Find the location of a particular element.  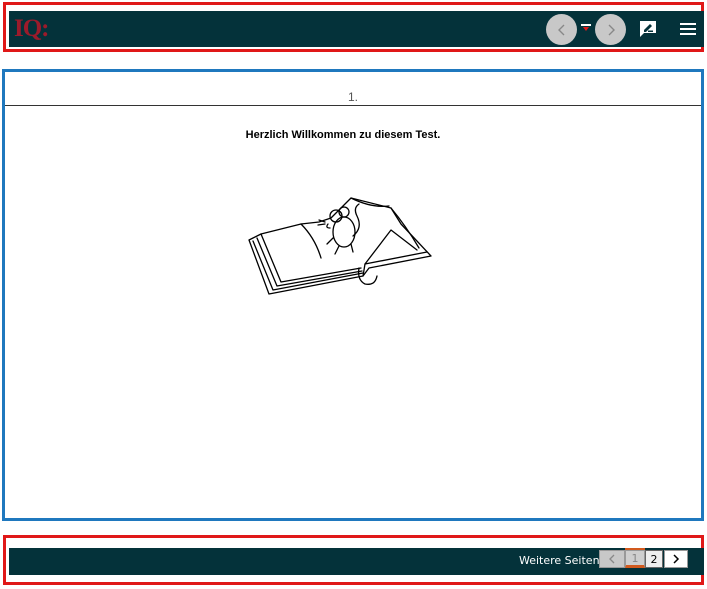

footer-highlight-frame: Weitere Seiten: 1 2 is located at coordinates (353, 560).